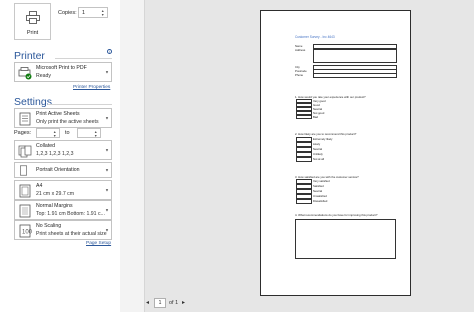 The height and width of the screenshot is (312, 474). What do you see at coordinates (91, 87) in the screenshot?
I see `printer-properties-link: Printer Properties` at bounding box center [91, 87].